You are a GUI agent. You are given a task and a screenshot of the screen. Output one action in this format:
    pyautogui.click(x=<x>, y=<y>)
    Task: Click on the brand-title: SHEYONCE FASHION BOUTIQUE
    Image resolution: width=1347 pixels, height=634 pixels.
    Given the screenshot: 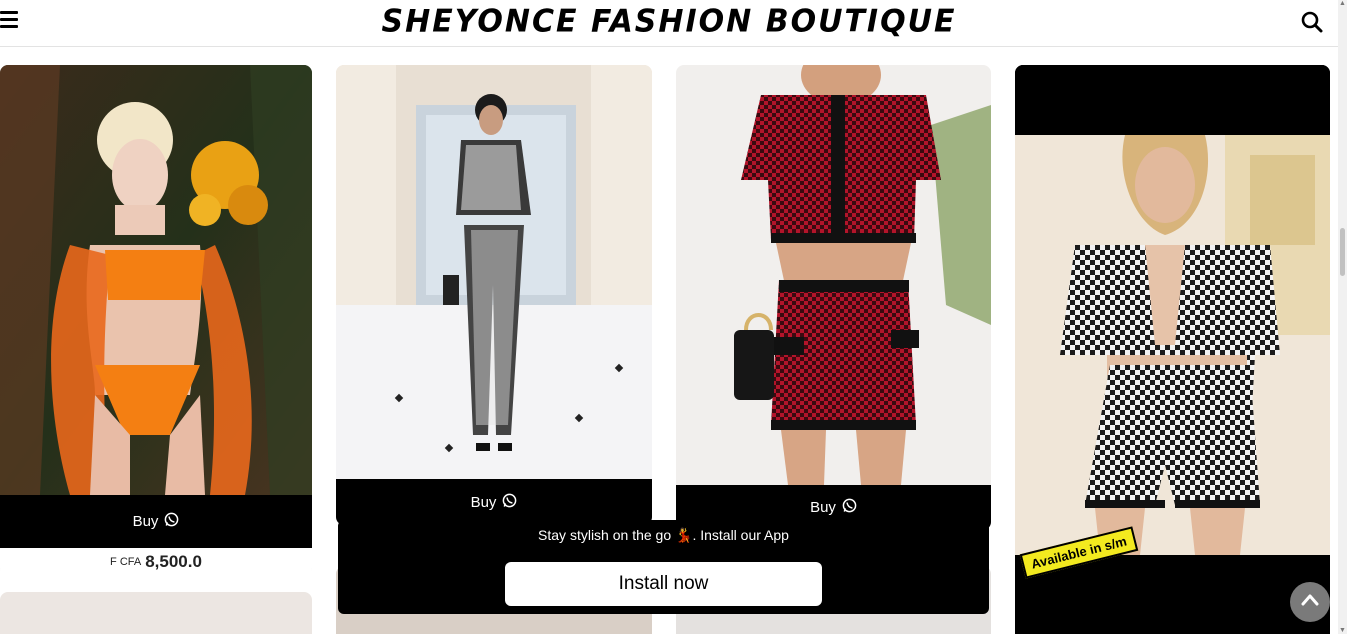 What is the action you would take?
    pyautogui.click(x=669, y=21)
    